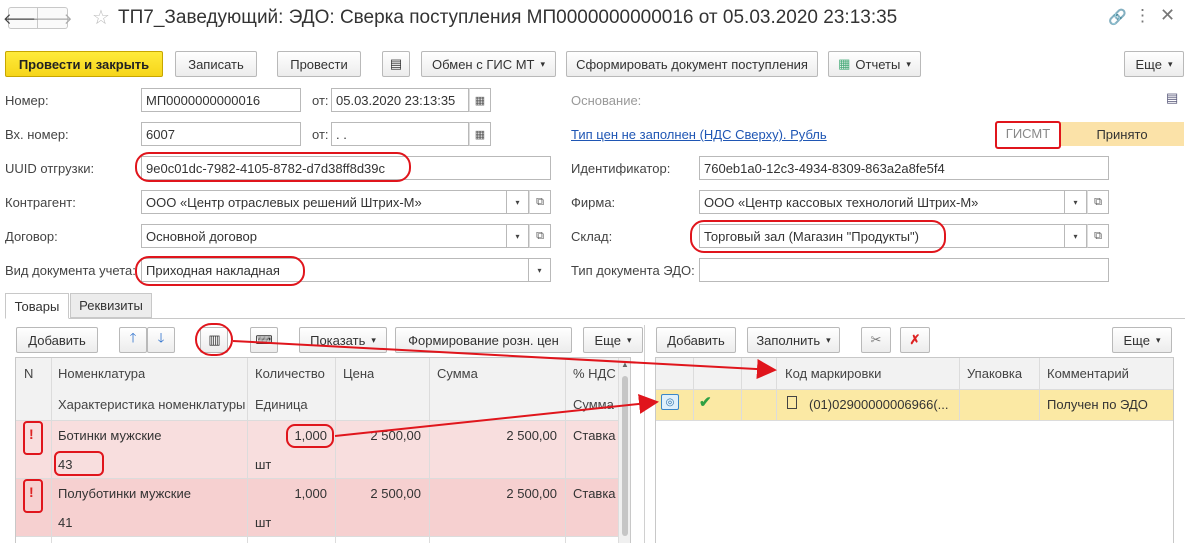 This screenshot has height=543, width=1189. Describe the element at coordinates (496, 415) in the screenshot. I see `arrow-qty-to-code` at that location.